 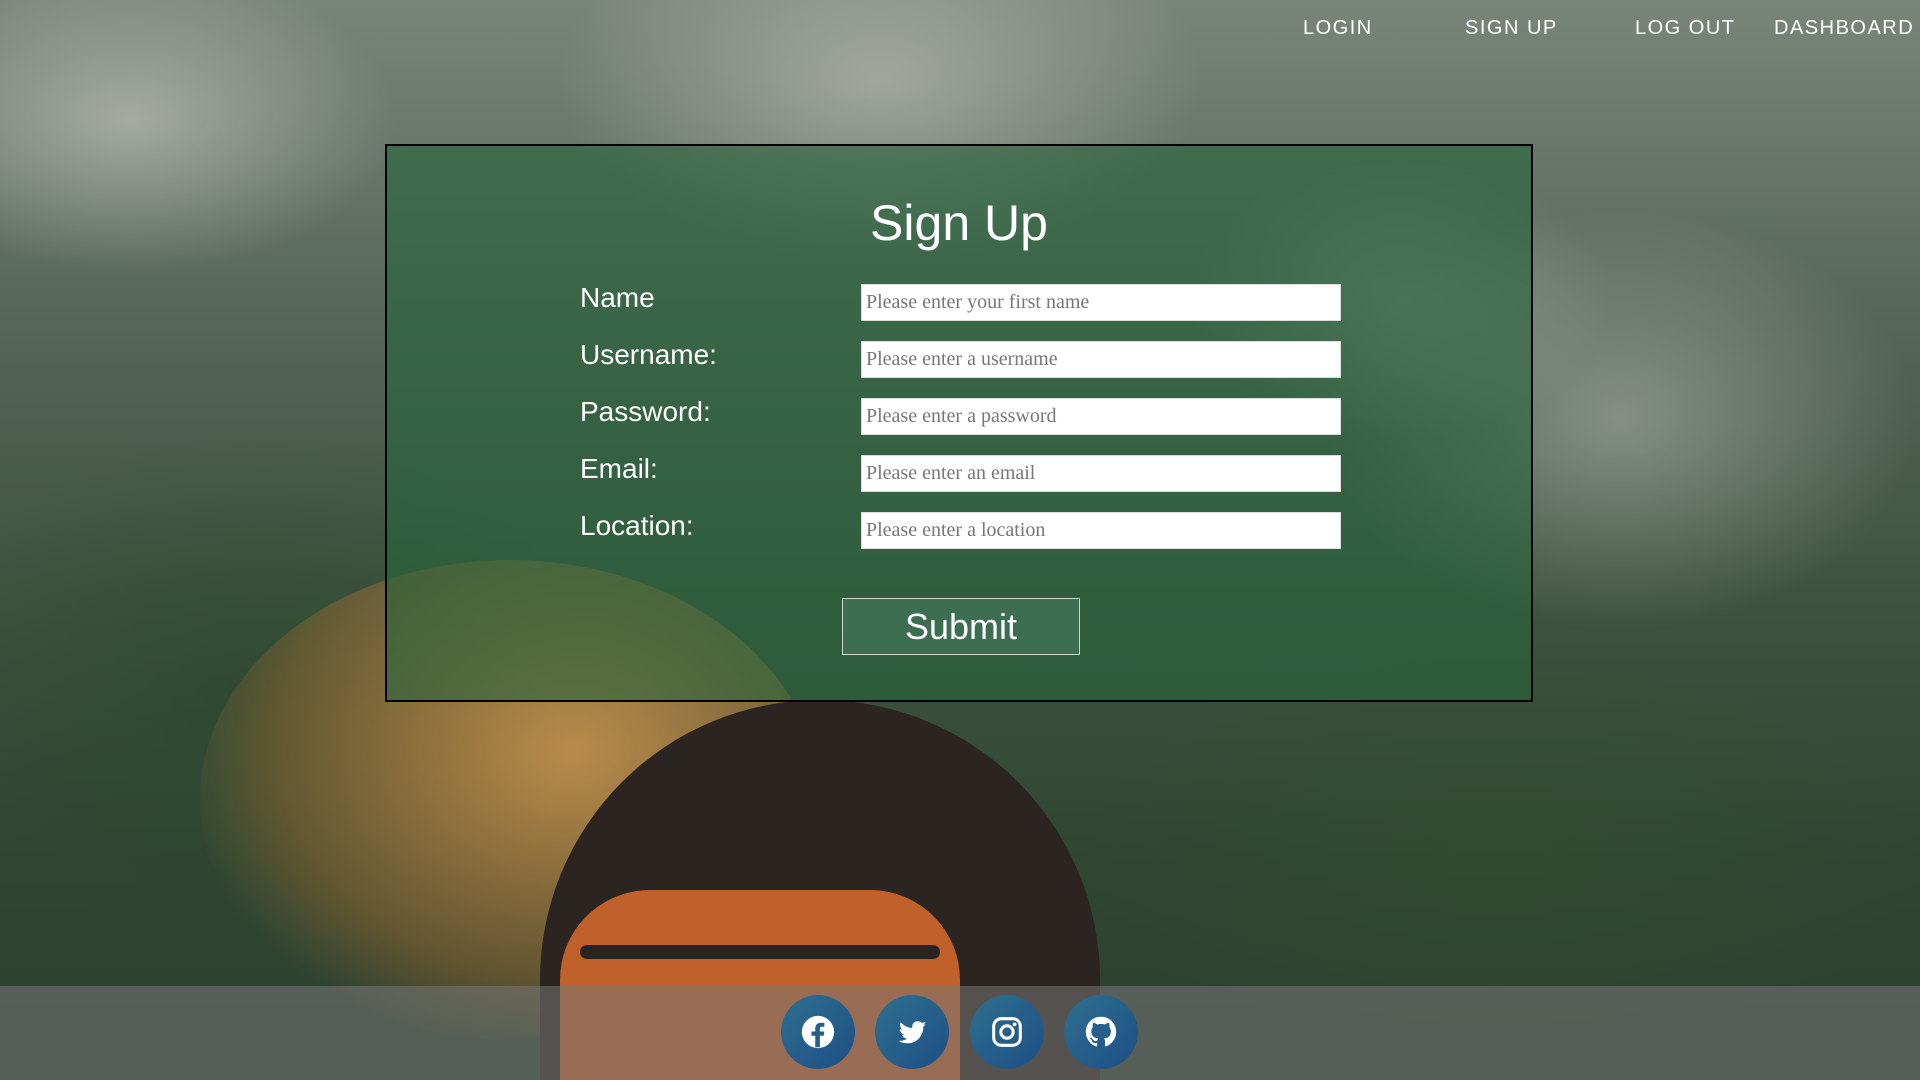 I want to click on username-label: Username:, so click(x=648, y=354).